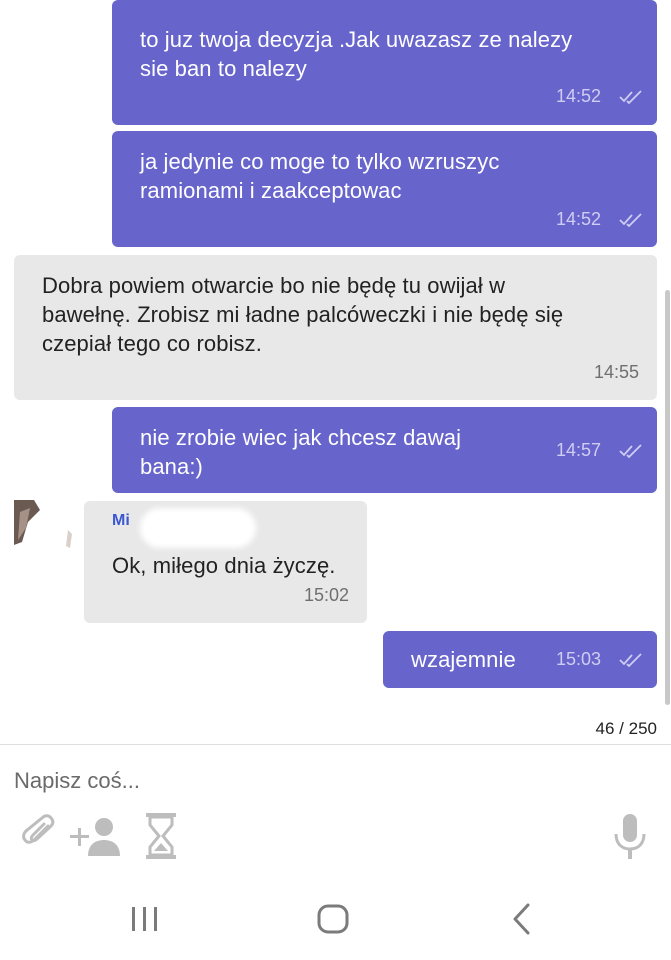  I want to click on message-text: wzajemnie, so click(463, 659).